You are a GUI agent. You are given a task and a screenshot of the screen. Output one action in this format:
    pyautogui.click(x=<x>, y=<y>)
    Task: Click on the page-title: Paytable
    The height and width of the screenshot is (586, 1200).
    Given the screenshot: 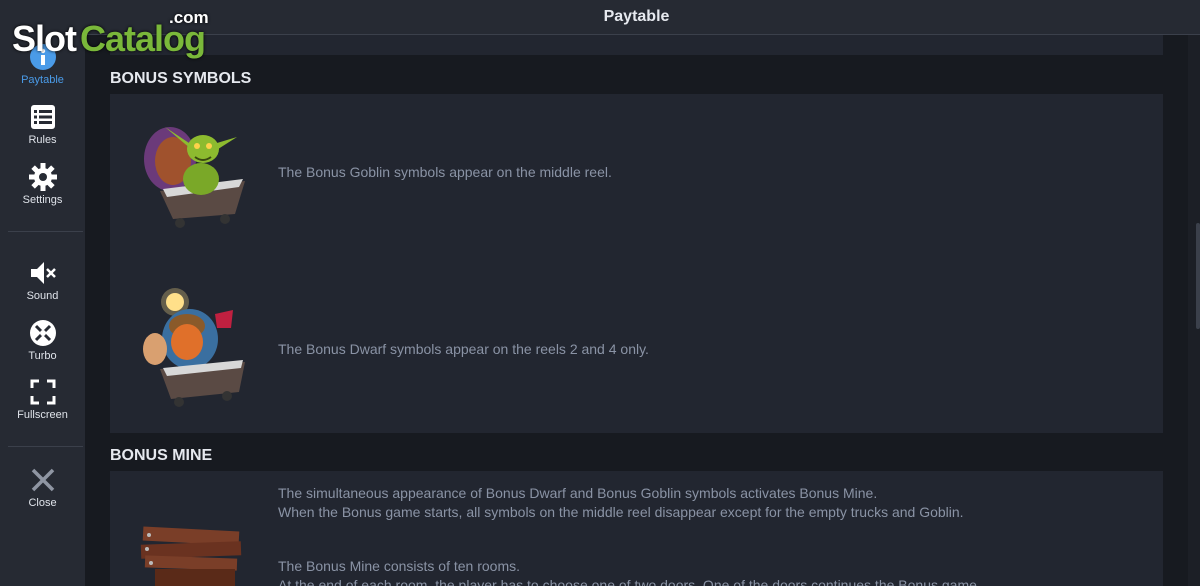 What is the action you would take?
    pyautogui.click(x=636, y=16)
    